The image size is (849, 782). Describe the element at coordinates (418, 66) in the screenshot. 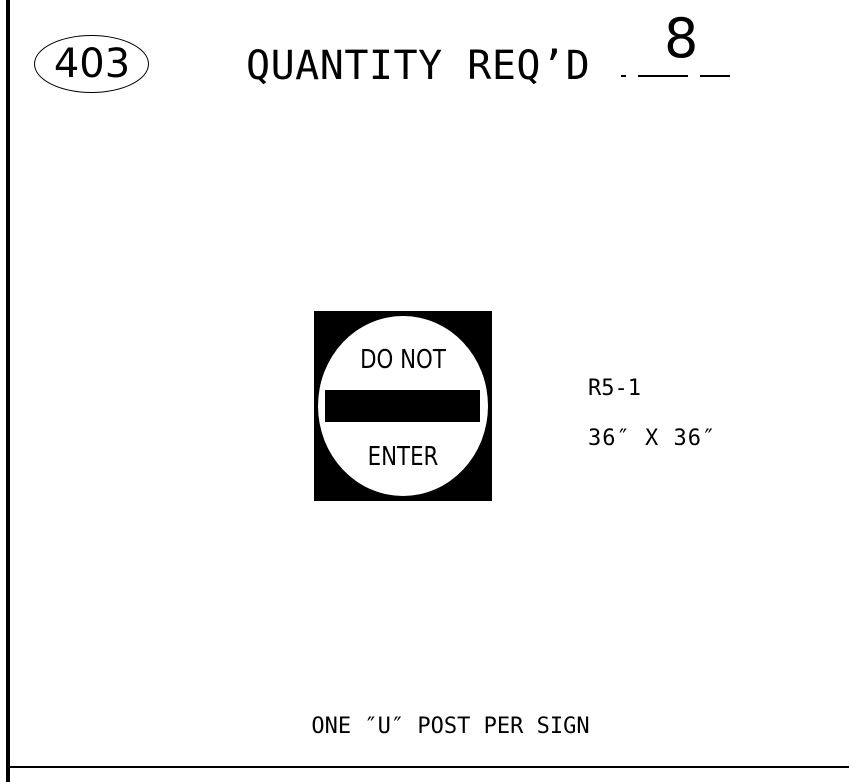

I see `quantity-label: QUANTITY REQ’D` at that location.